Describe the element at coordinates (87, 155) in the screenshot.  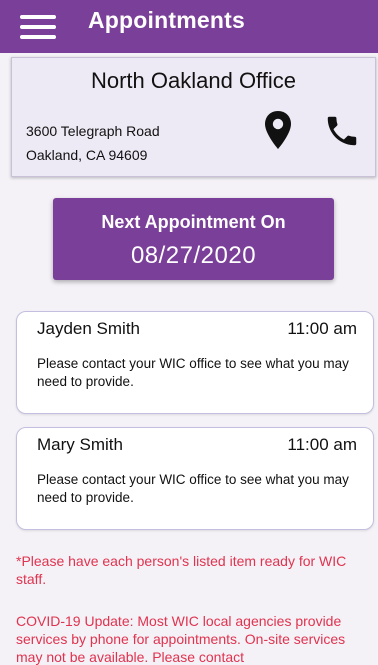
I see `address-line-2: Oakland, CA 94609` at that location.